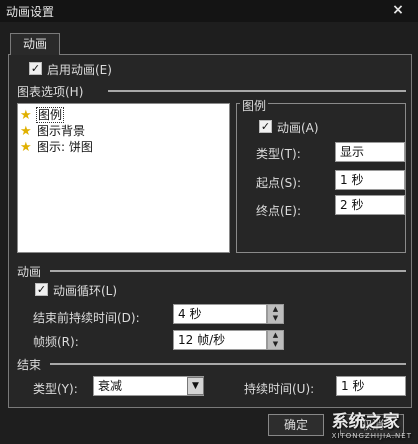 This screenshot has width=418, height=444. What do you see at coordinates (29, 365) in the screenshot?
I see `end-section-label: 结束` at bounding box center [29, 365].